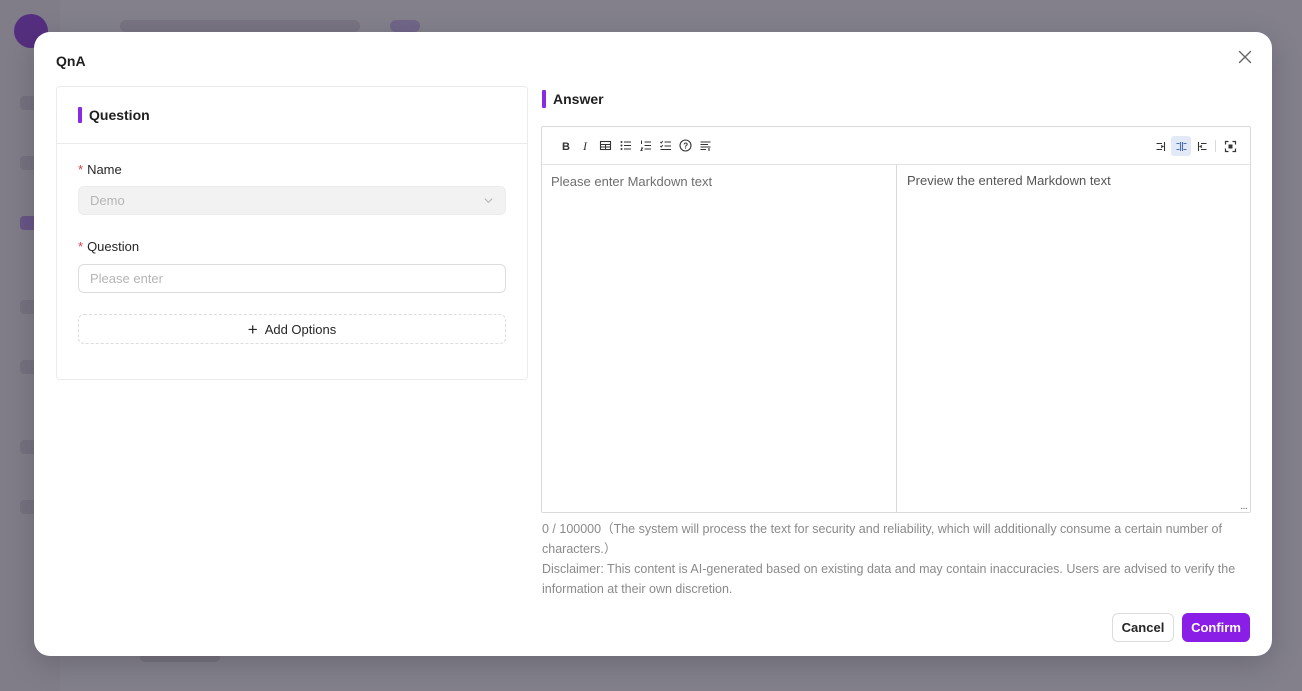  I want to click on question-input, so click(292, 278).